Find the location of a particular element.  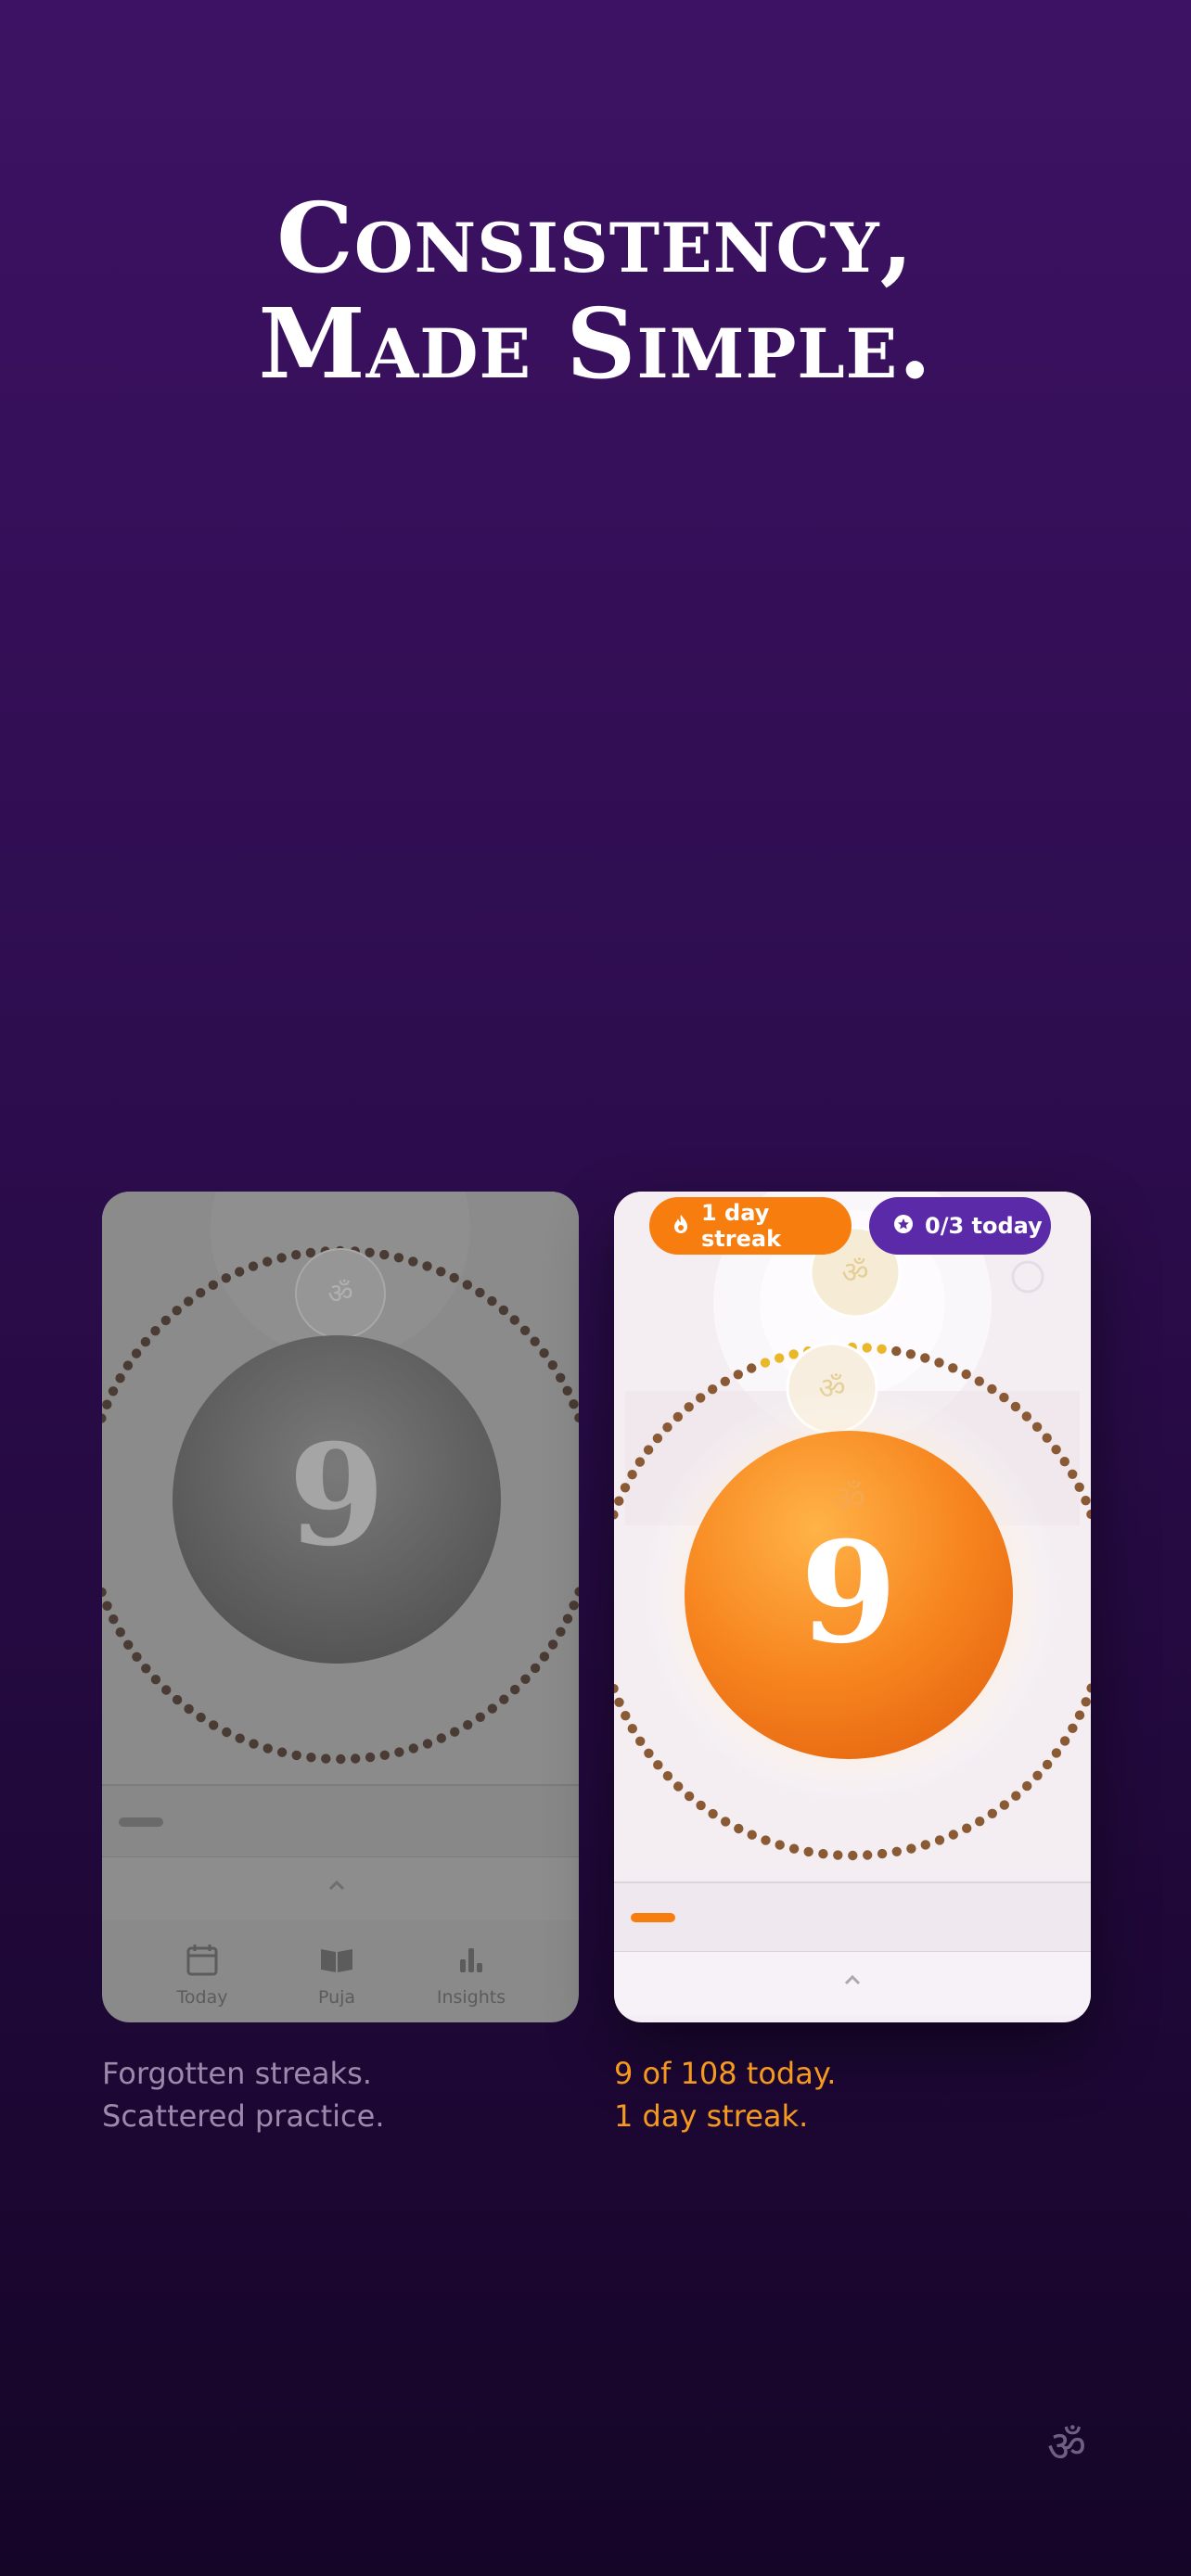

tab-label: Today is located at coordinates (202, 1997).